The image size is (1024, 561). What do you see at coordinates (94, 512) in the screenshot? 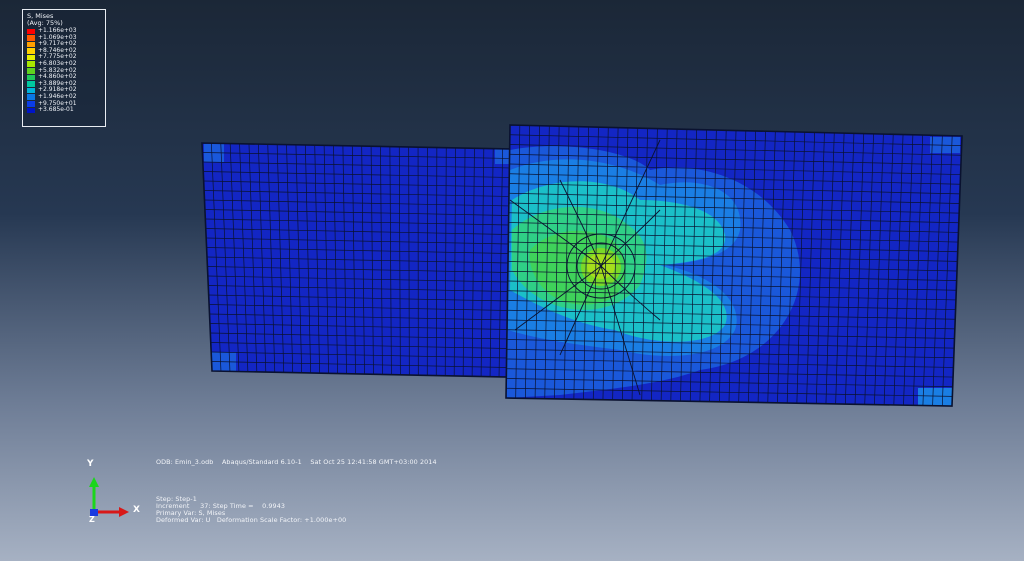
I see `z-axis-marker` at bounding box center [94, 512].